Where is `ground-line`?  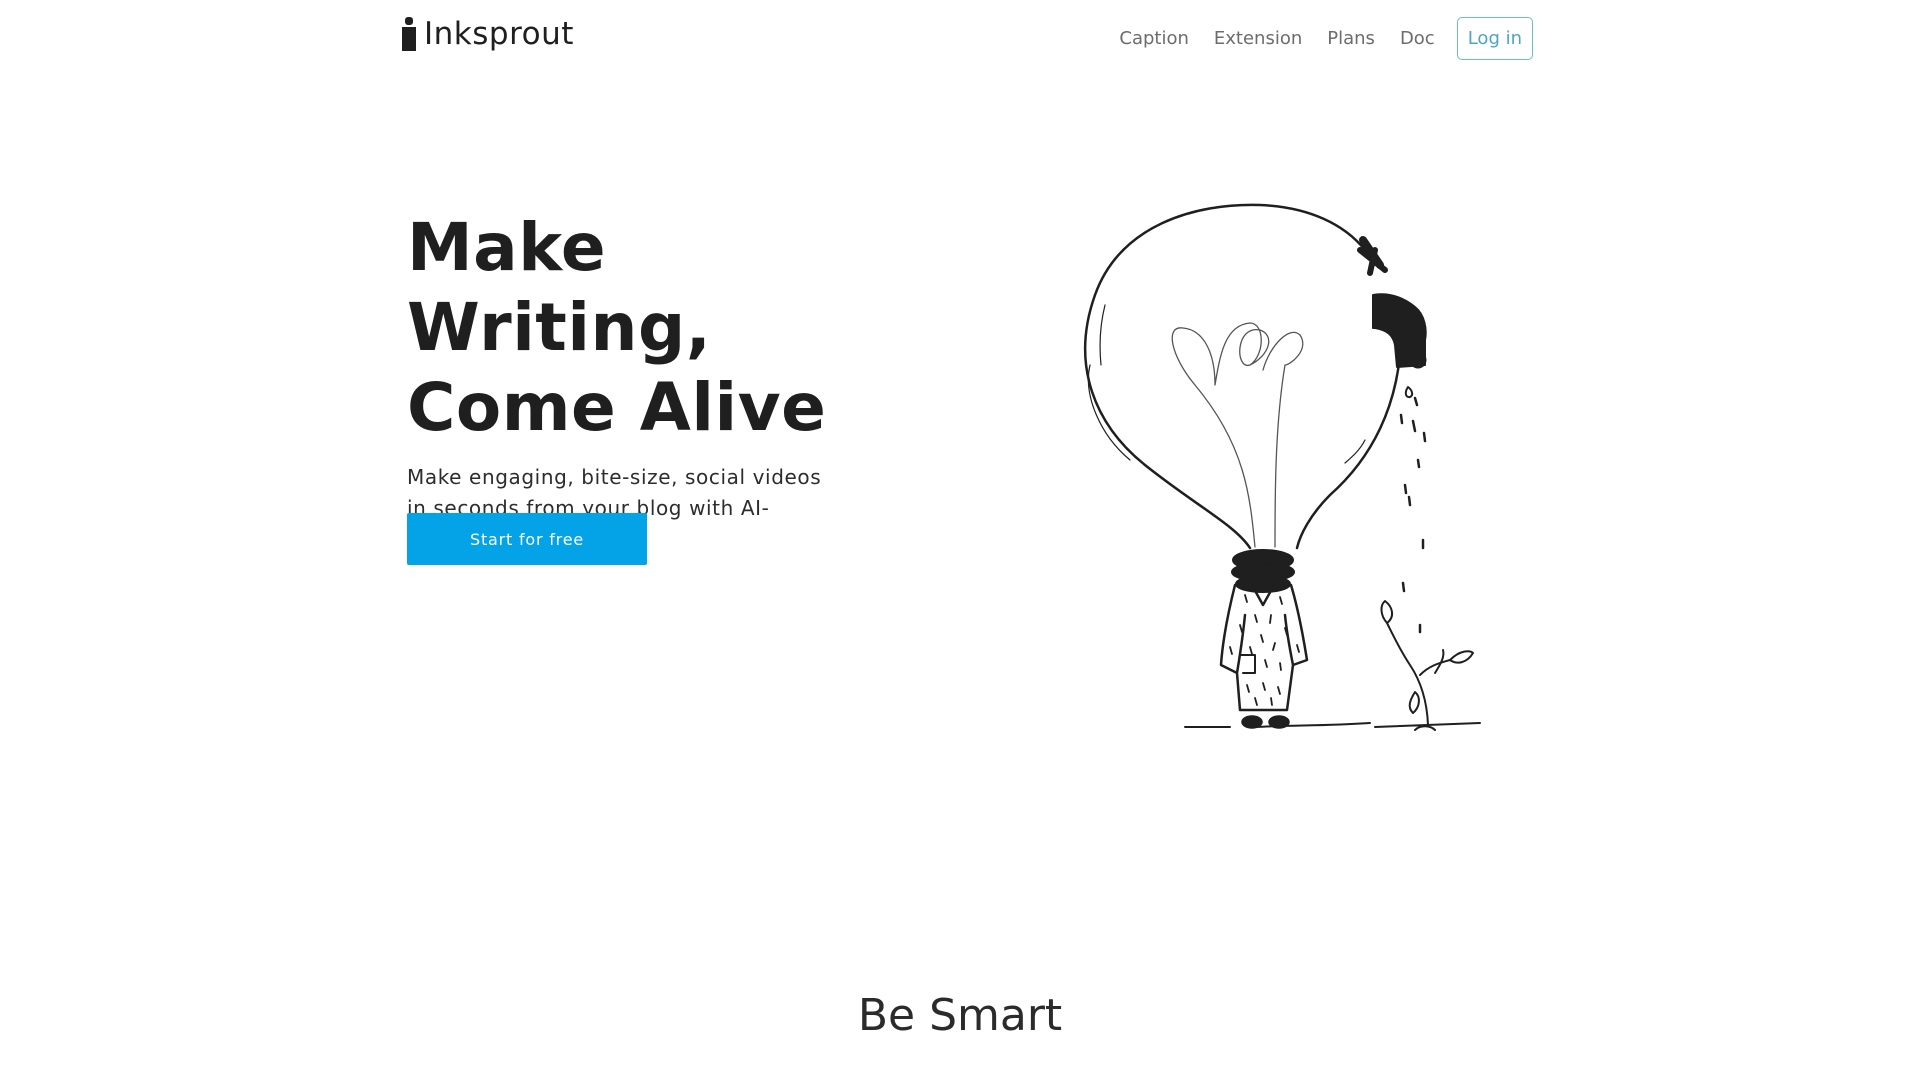
ground-line is located at coordinates (1332, 726).